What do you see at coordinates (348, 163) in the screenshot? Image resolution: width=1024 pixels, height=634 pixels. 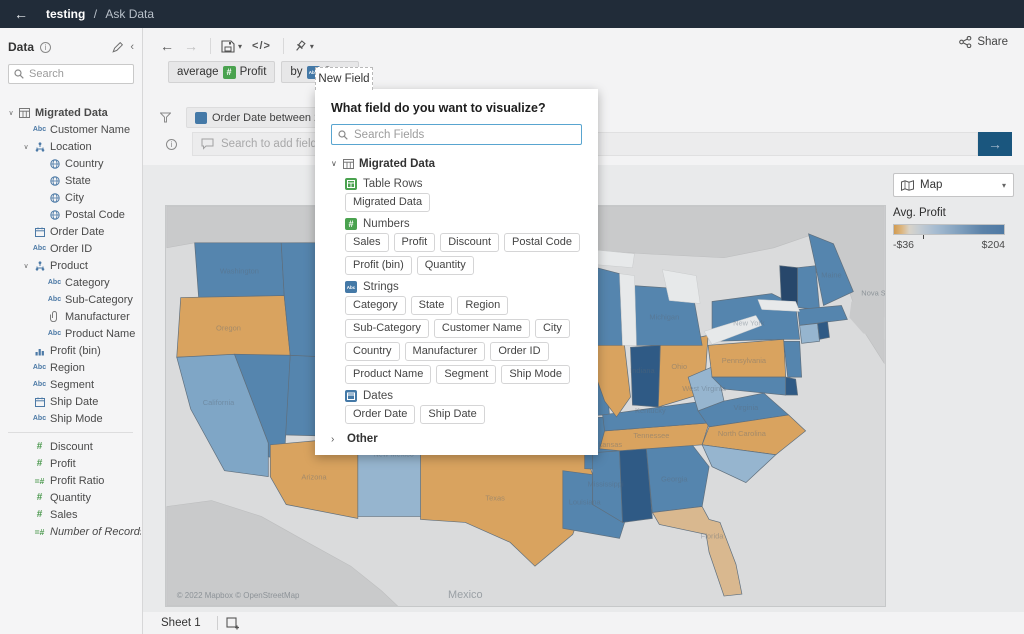 I see `datasource-table-icon` at bounding box center [348, 163].